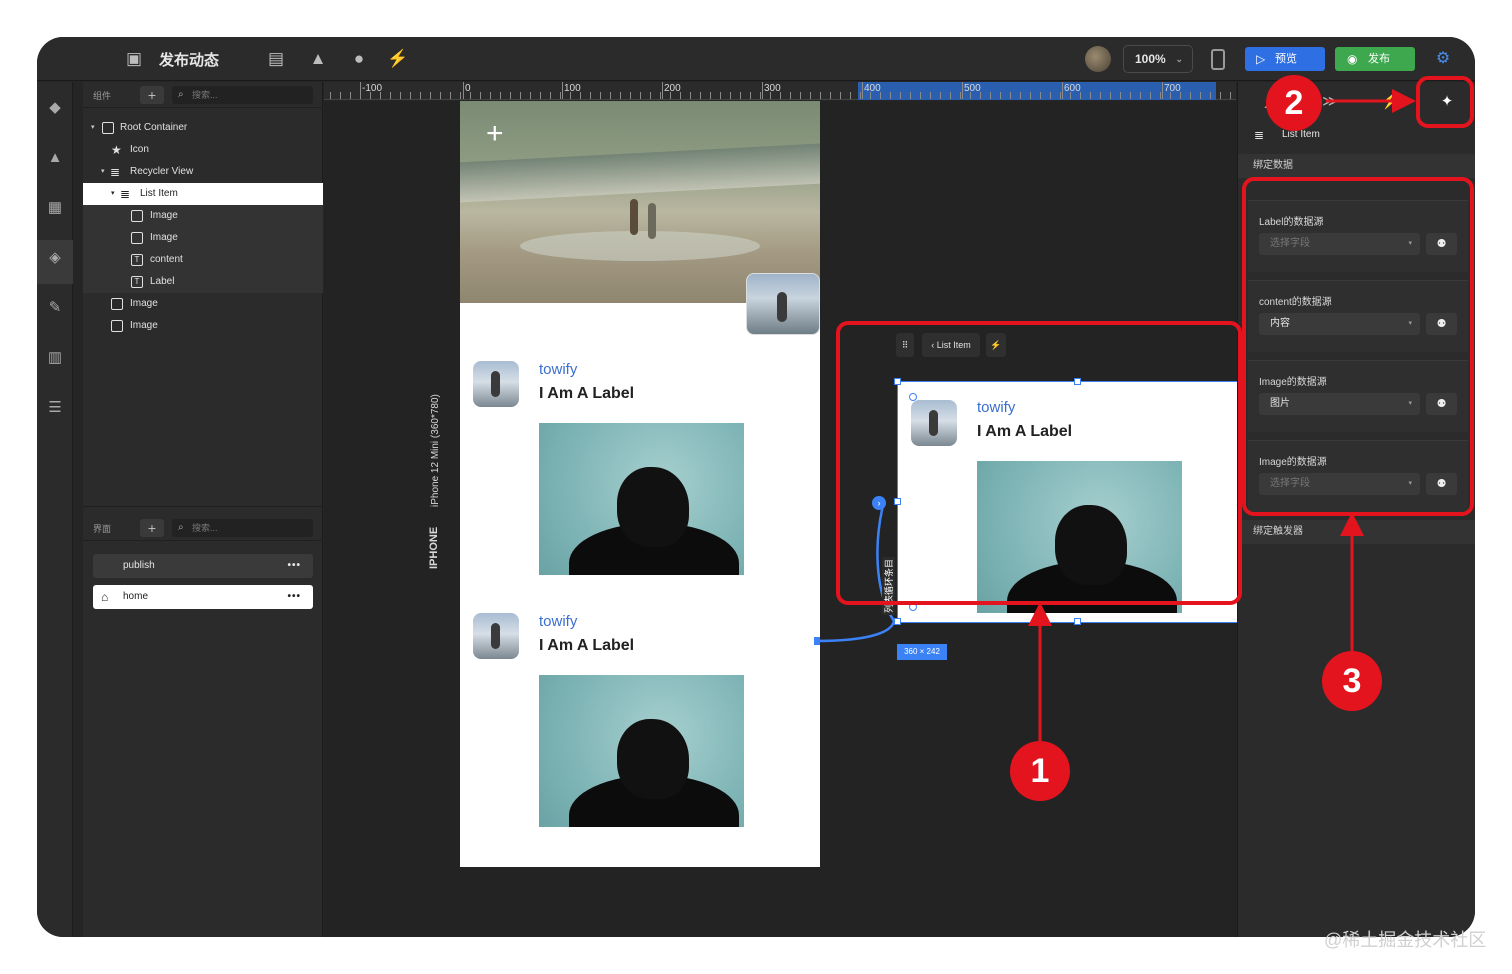 This screenshot has height=974, width=1512. I want to click on tree-item-content: T content, so click(203, 260).